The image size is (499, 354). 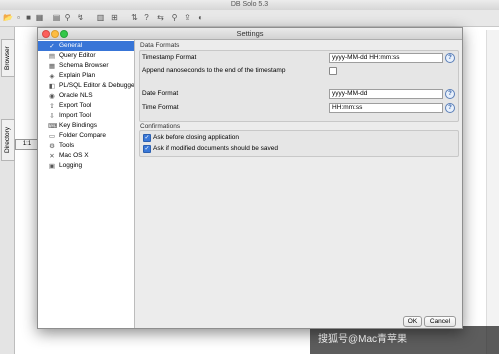 I want to click on maximize-icon, so click(x=64, y=34).